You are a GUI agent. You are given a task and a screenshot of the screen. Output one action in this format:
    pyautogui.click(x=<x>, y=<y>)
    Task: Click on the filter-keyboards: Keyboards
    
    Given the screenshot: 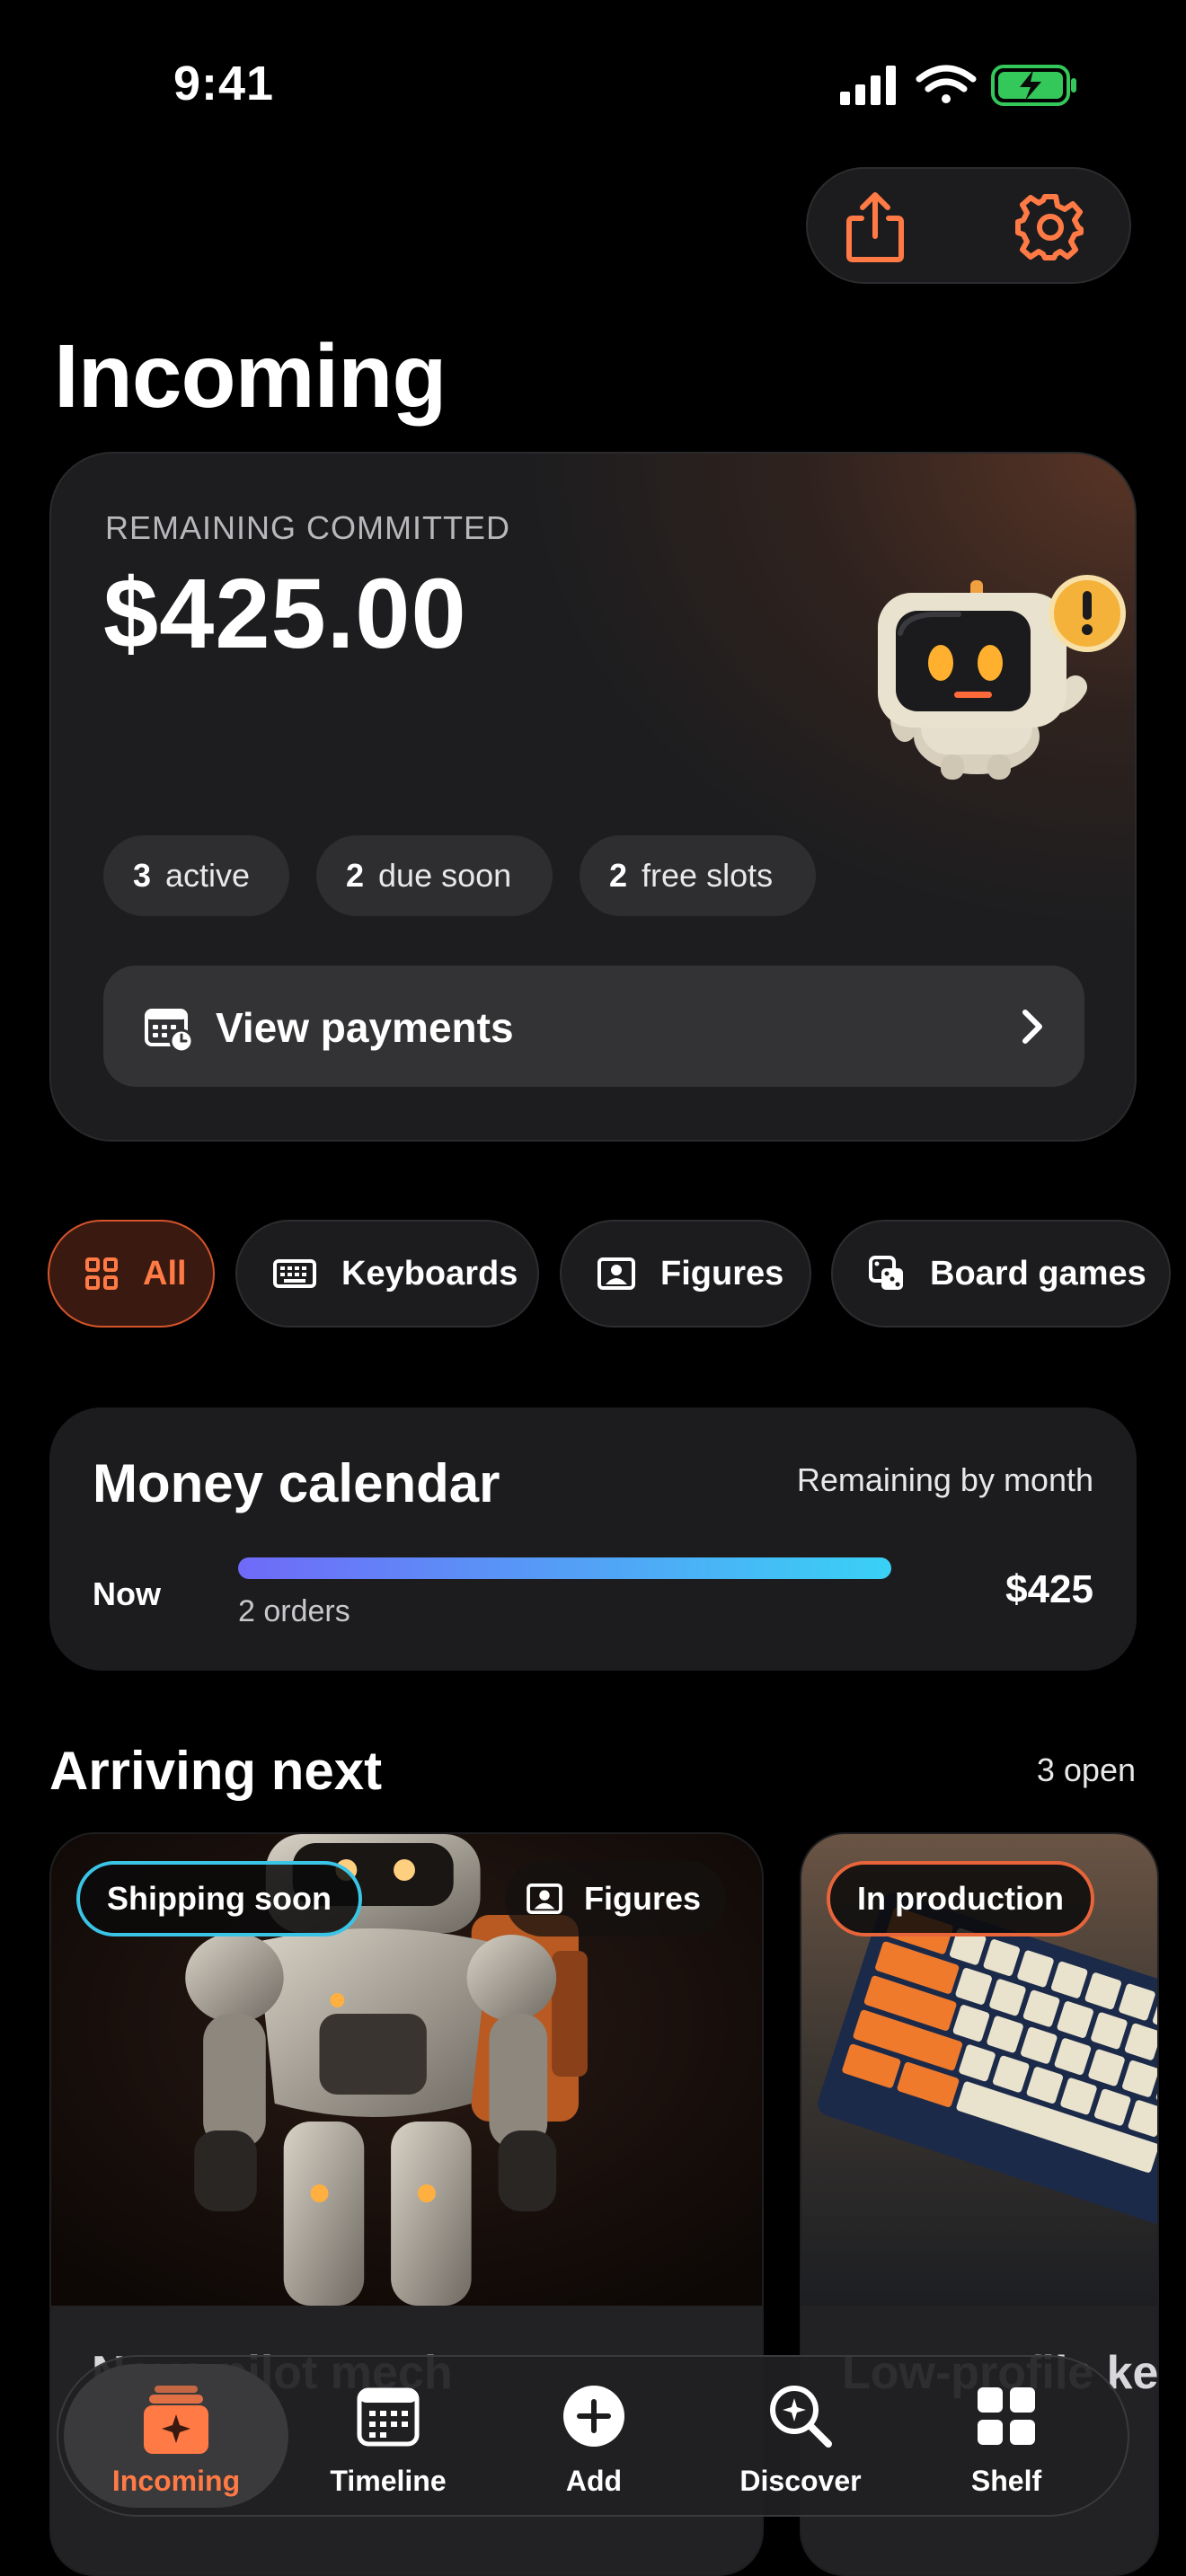 What is the action you would take?
    pyautogui.click(x=387, y=1274)
    